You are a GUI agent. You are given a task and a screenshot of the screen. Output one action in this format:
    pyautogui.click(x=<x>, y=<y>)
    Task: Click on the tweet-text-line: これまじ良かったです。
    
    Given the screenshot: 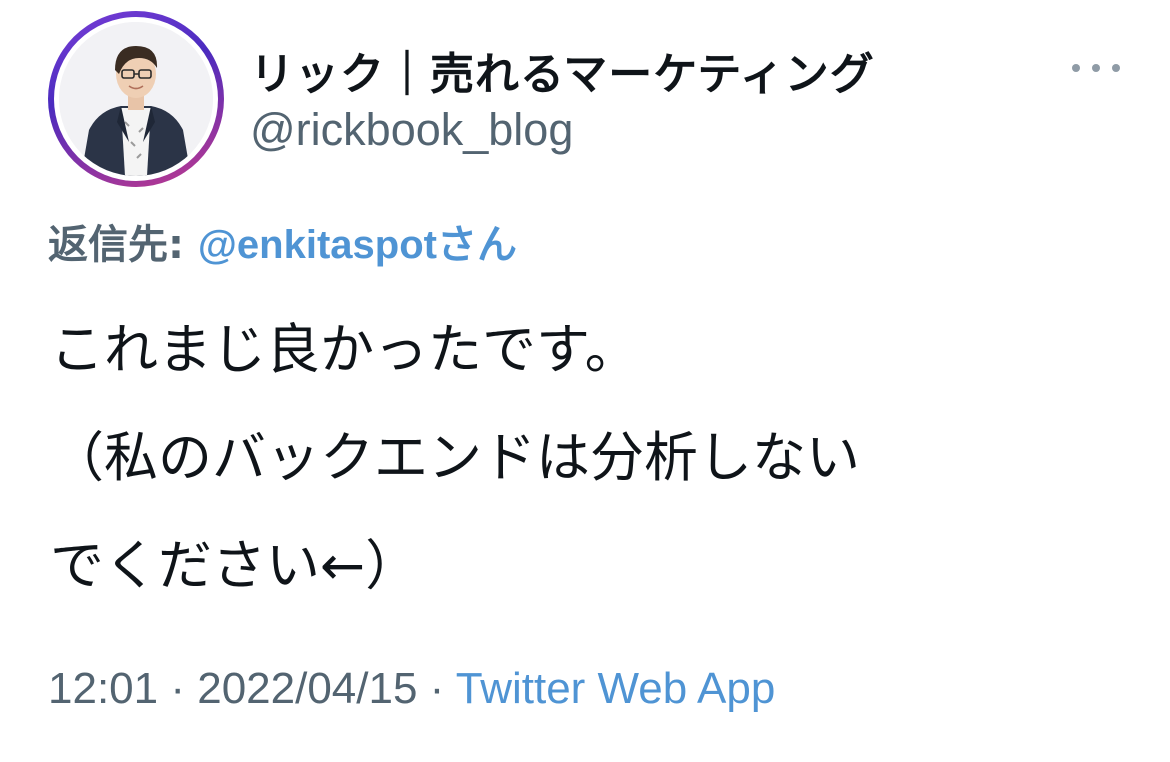 What is the action you would take?
    pyautogui.click(x=344, y=349)
    